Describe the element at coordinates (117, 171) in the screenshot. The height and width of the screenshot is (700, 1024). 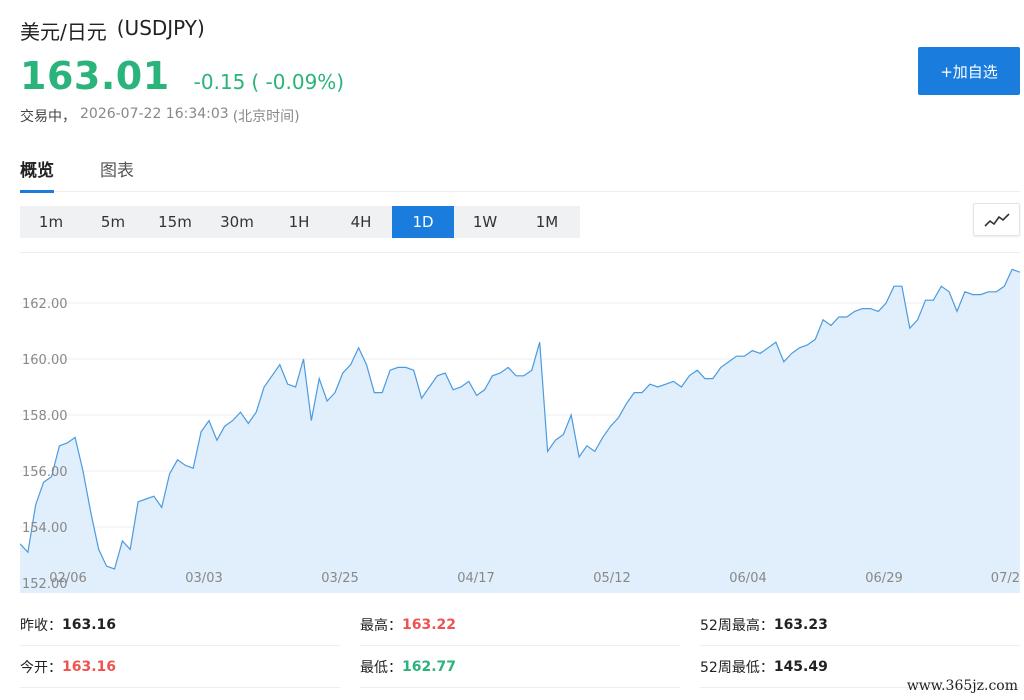
I see `tab-chart: 图表` at that location.